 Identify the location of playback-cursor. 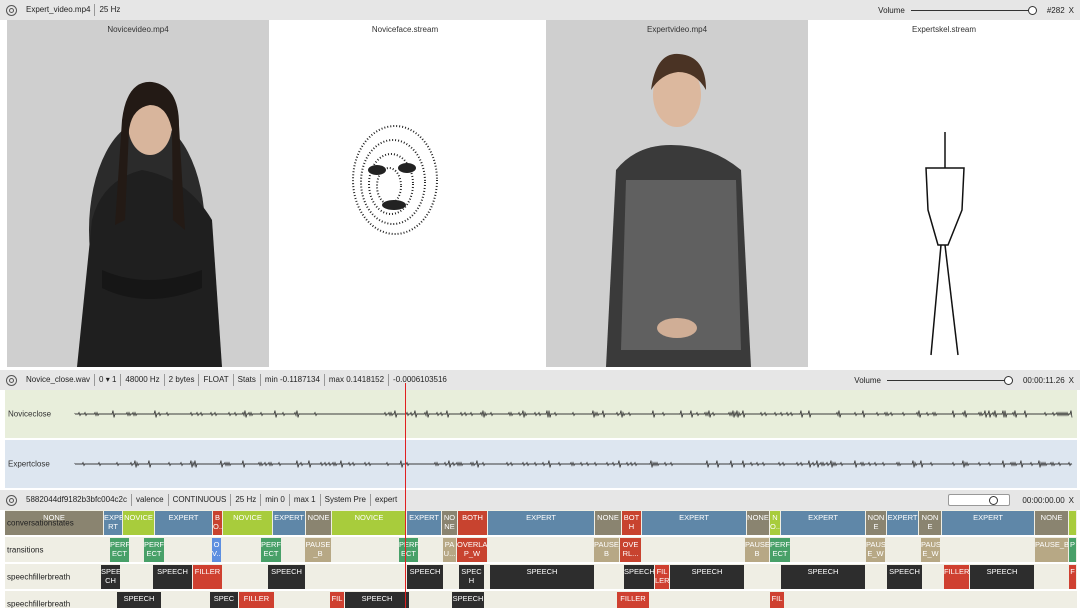
(405, 495).